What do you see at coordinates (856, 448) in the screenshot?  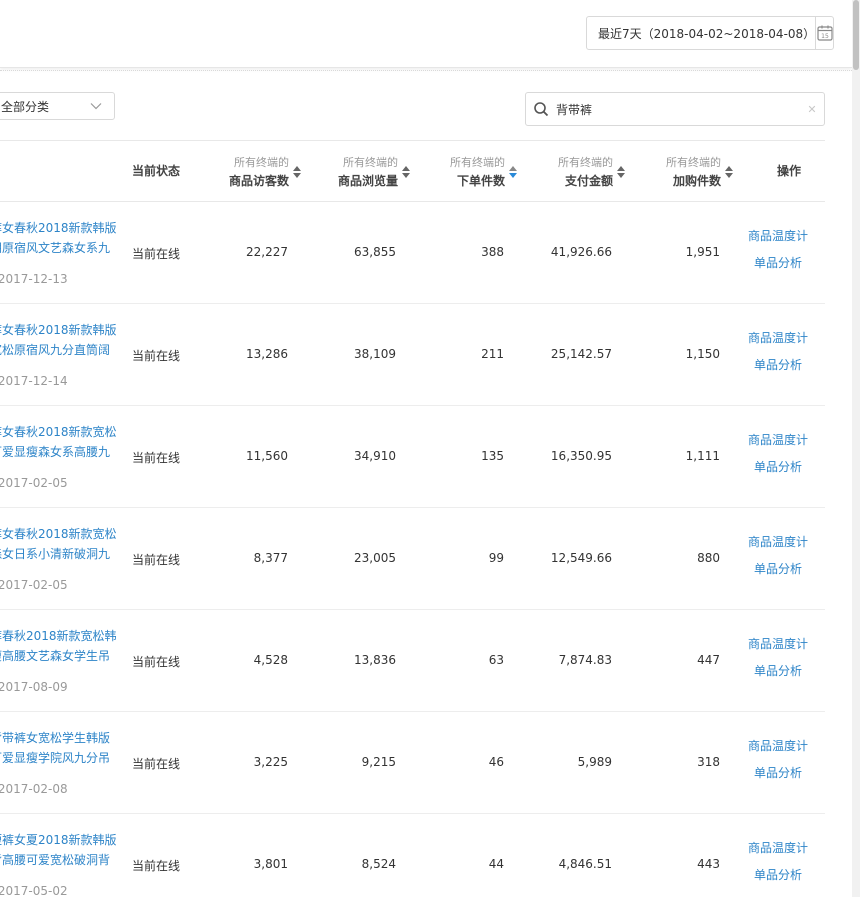 I see `scrollbar-track` at bounding box center [856, 448].